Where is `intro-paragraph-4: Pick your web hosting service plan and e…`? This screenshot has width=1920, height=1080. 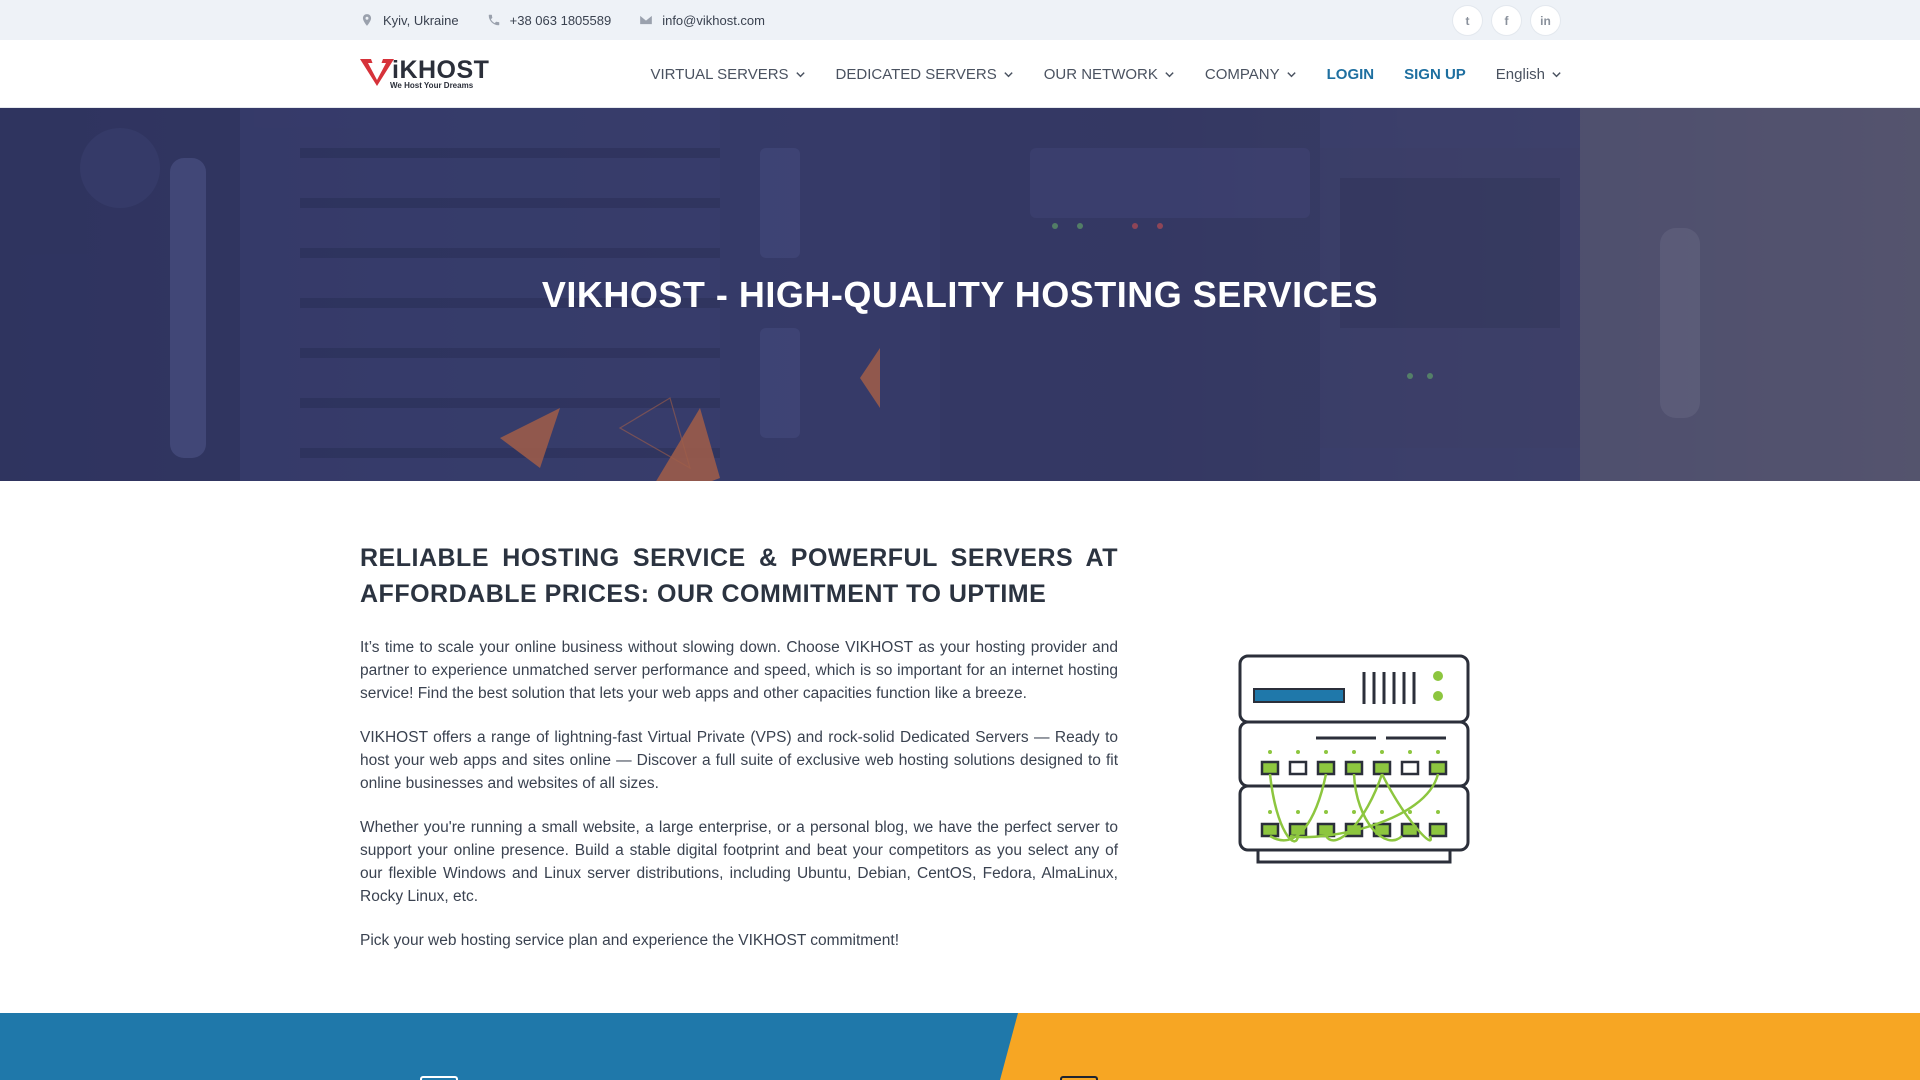 intro-paragraph-4: Pick your web hosting service plan and e… is located at coordinates (630, 940).